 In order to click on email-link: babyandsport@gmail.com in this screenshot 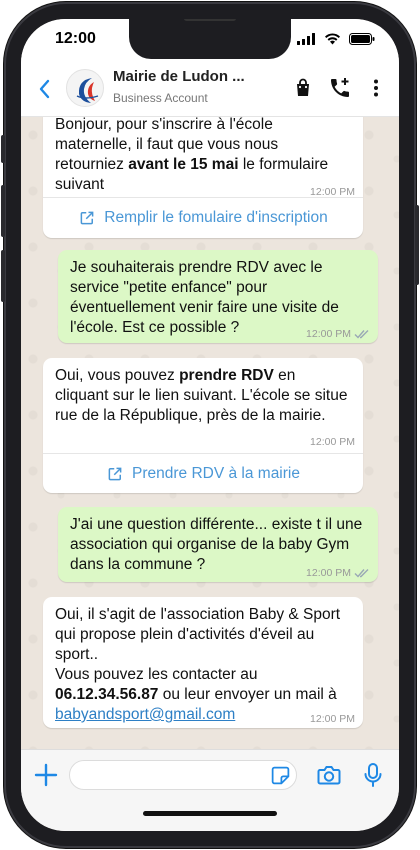, I will do `click(145, 714)`.